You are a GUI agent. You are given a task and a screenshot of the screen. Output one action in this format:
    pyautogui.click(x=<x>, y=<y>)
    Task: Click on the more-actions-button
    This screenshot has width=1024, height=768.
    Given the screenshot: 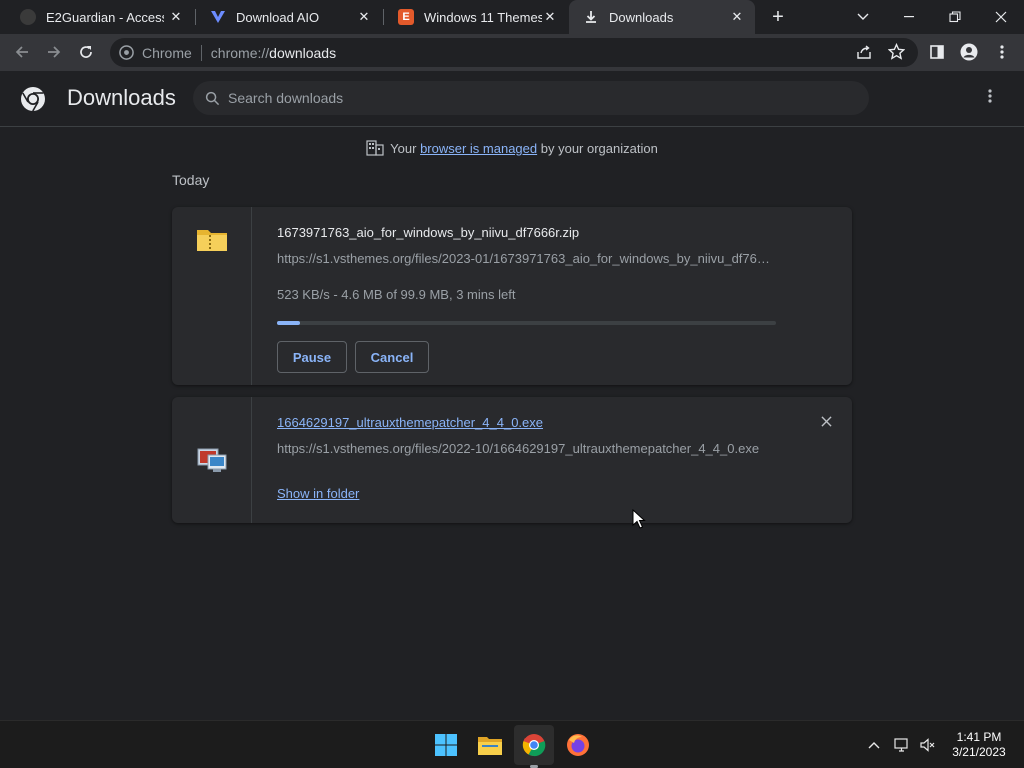 What is the action you would take?
    pyautogui.click(x=990, y=98)
    